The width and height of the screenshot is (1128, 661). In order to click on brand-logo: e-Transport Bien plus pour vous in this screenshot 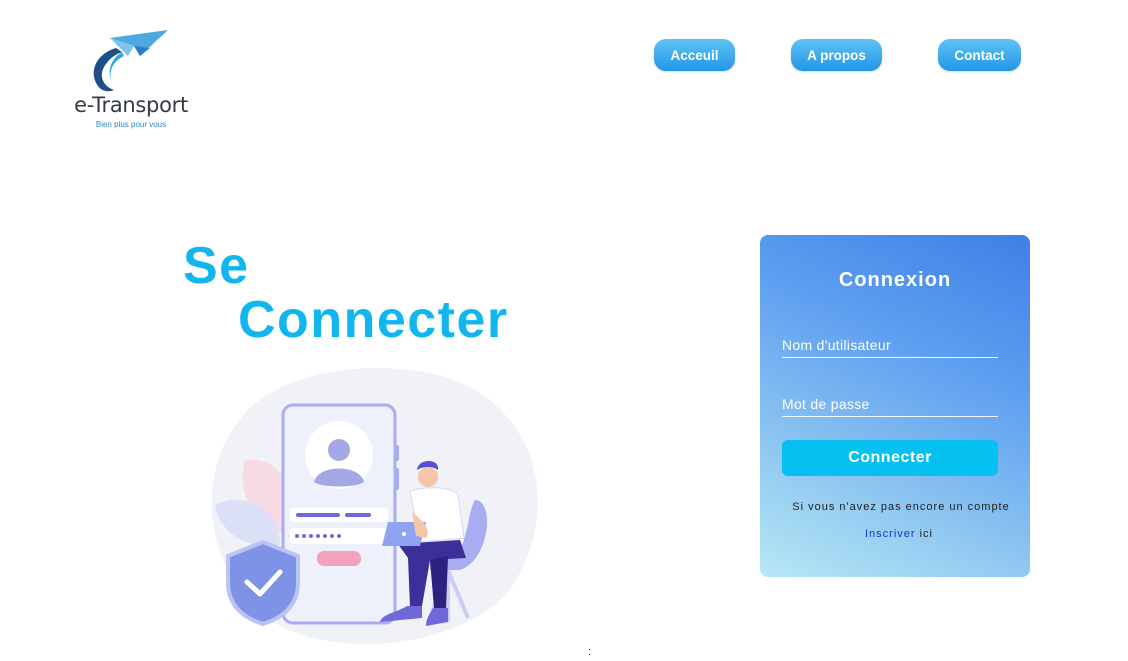, I will do `click(131, 82)`.